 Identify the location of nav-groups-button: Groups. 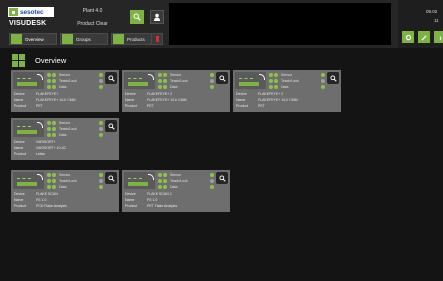
(84, 39).